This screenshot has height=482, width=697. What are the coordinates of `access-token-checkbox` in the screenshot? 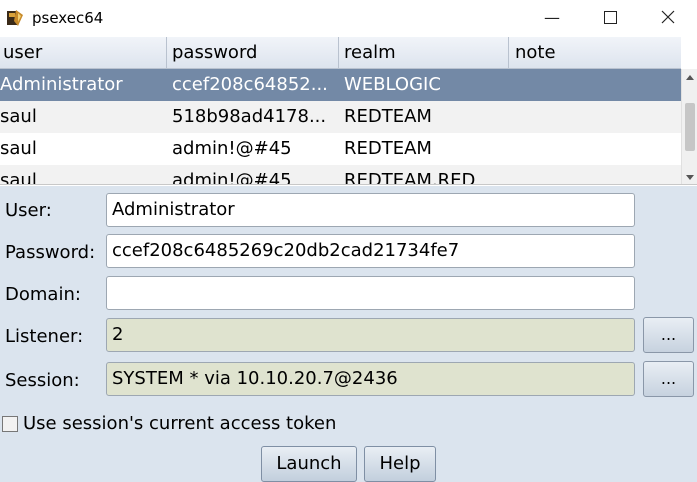 It's located at (10, 423).